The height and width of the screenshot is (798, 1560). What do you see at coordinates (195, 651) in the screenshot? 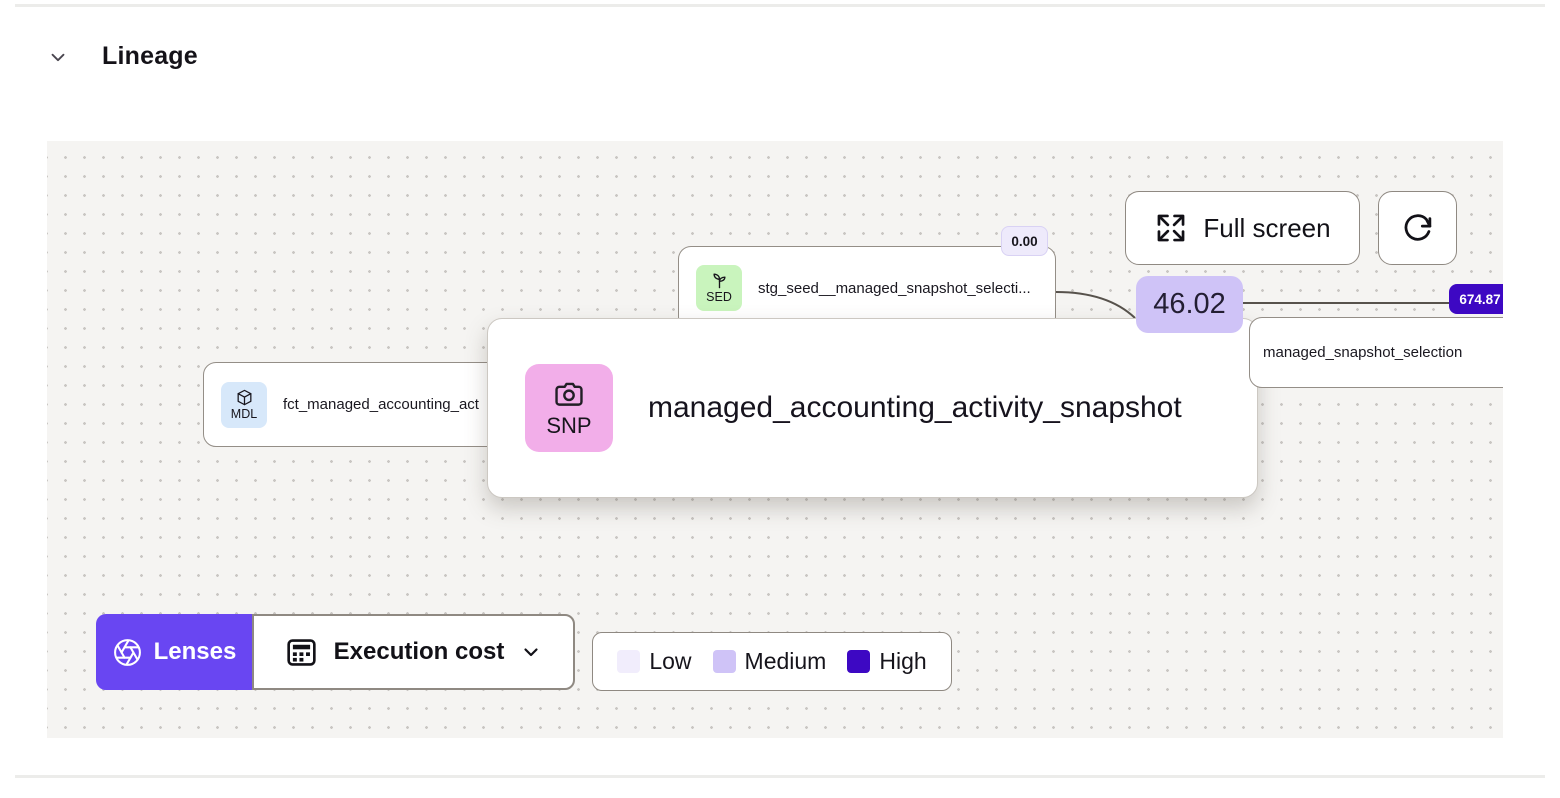
I see `lenses-label: Lenses` at bounding box center [195, 651].